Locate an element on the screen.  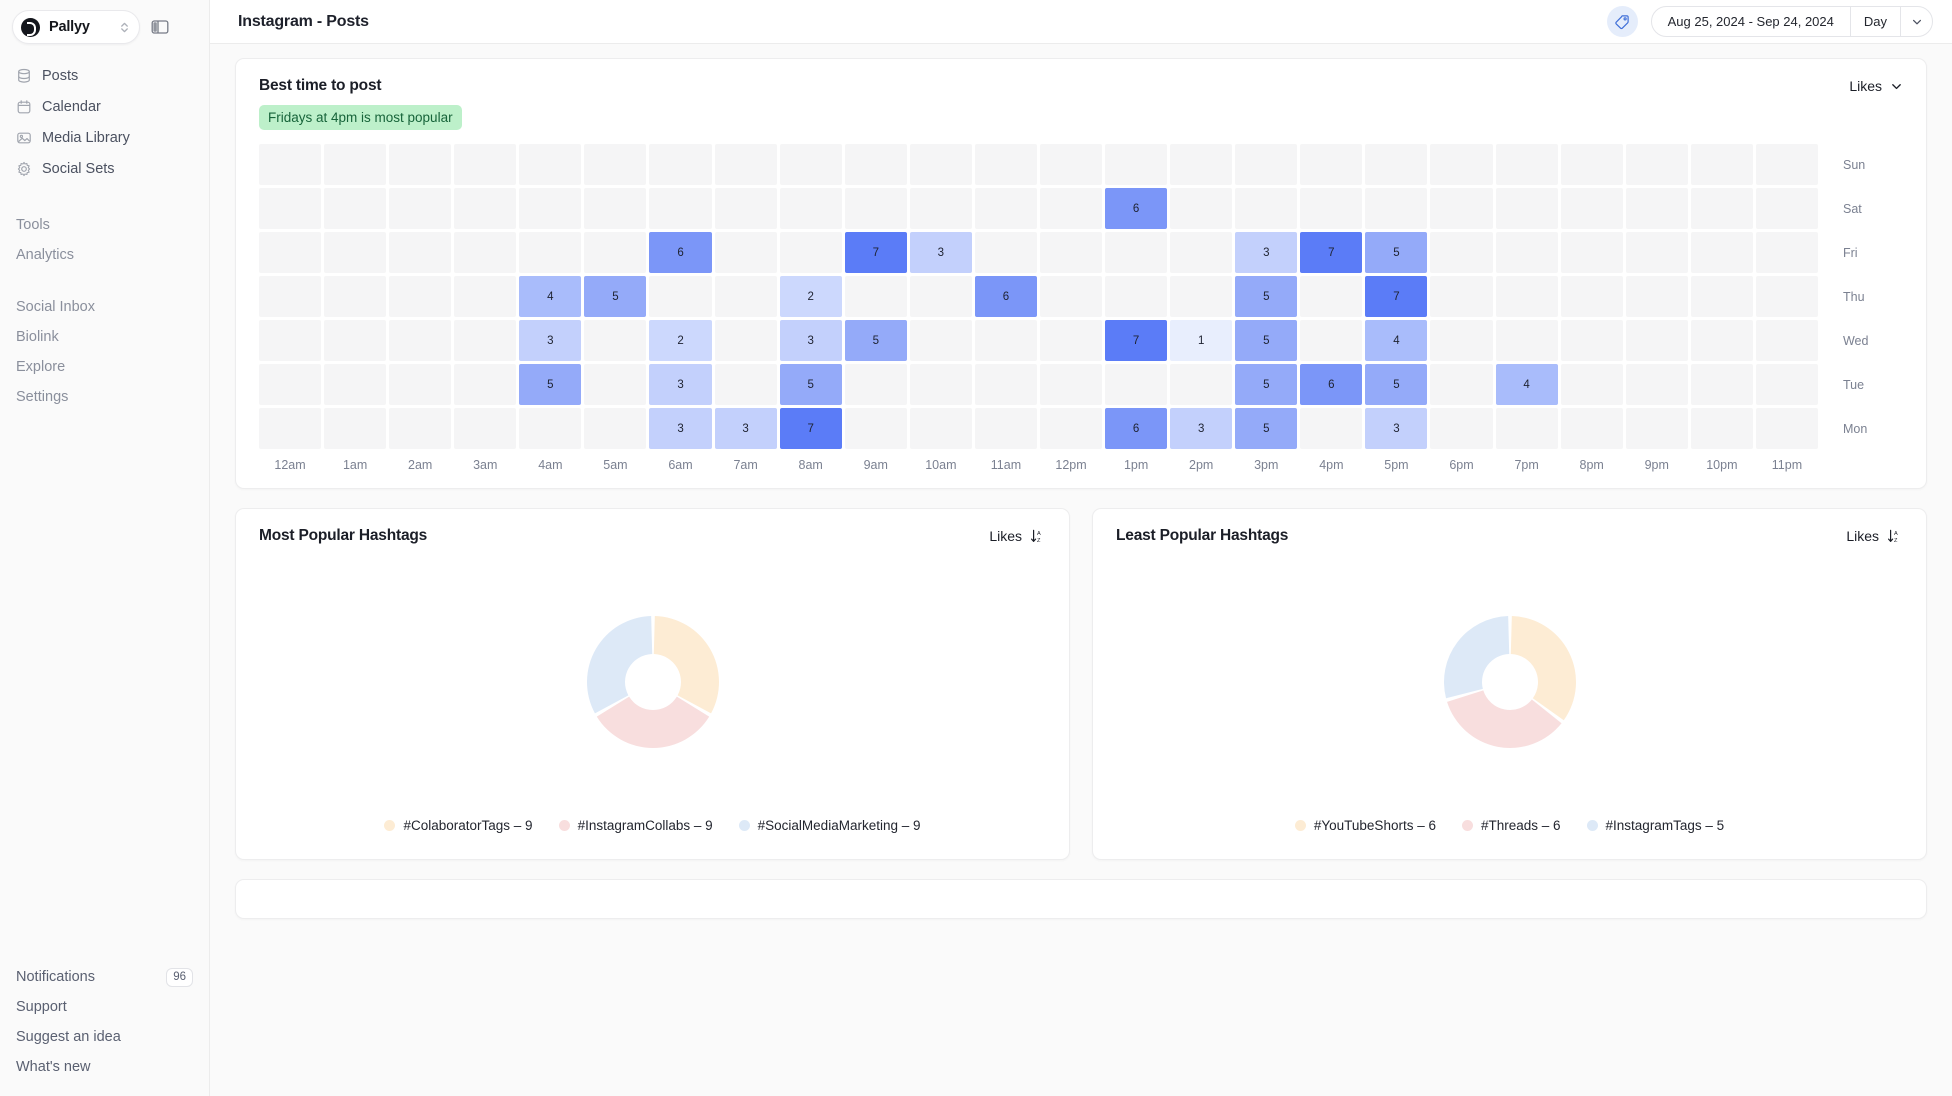
sidebar-item-tools: Tools is located at coordinates (104, 225).